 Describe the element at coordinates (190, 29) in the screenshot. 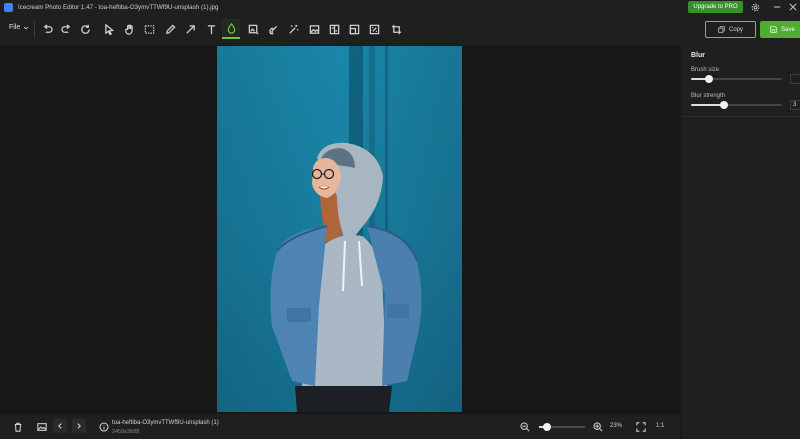

I see `arrow-icon` at that location.